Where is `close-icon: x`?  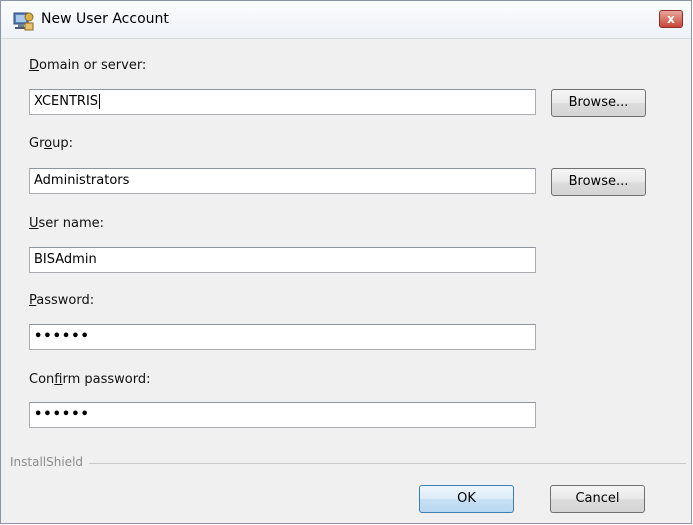 close-icon: x is located at coordinates (671, 19).